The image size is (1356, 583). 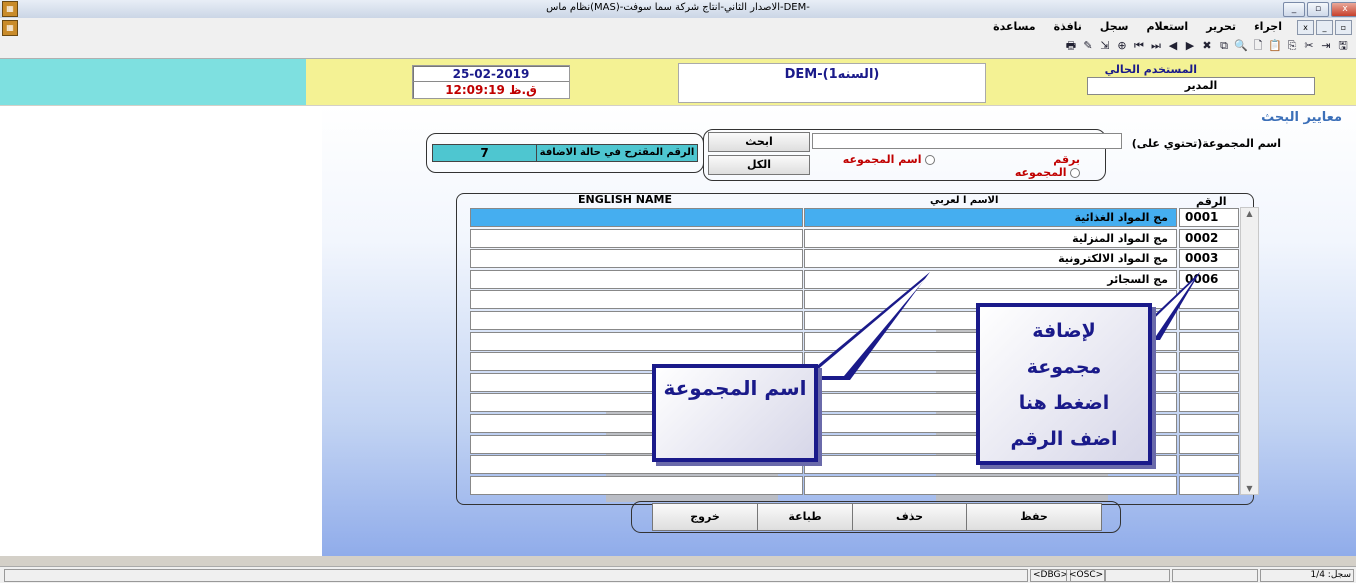 What do you see at coordinates (1064, 367) in the screenshot?
I see `callout-line-2: مجموعة` at bounding box center [1064, 367].